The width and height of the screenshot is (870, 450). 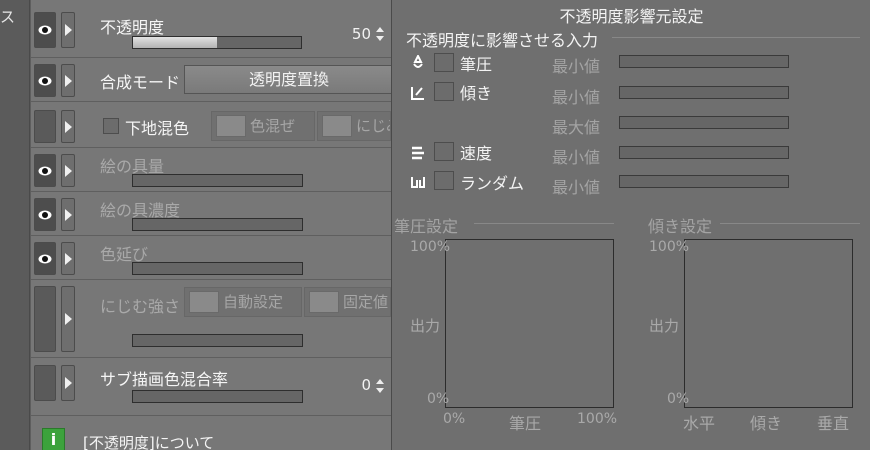 What do you see at coordinates (211, 214) in the screenshot?
I see `paint-density-row: 絵の具濃度` at bounding box center [211, 214].